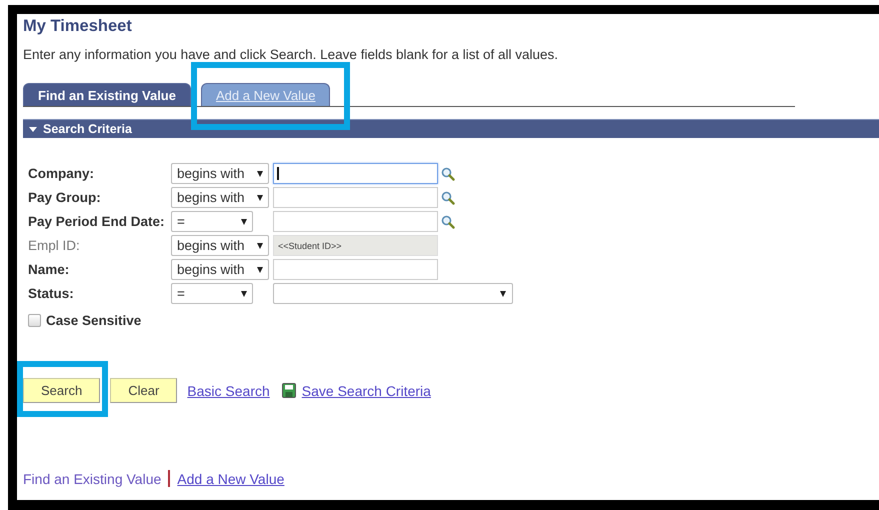 Image resolution: width=879 pixels, height=510 pixels. I want to click on field-label: Pay Period End Date:, so click(97, 221).